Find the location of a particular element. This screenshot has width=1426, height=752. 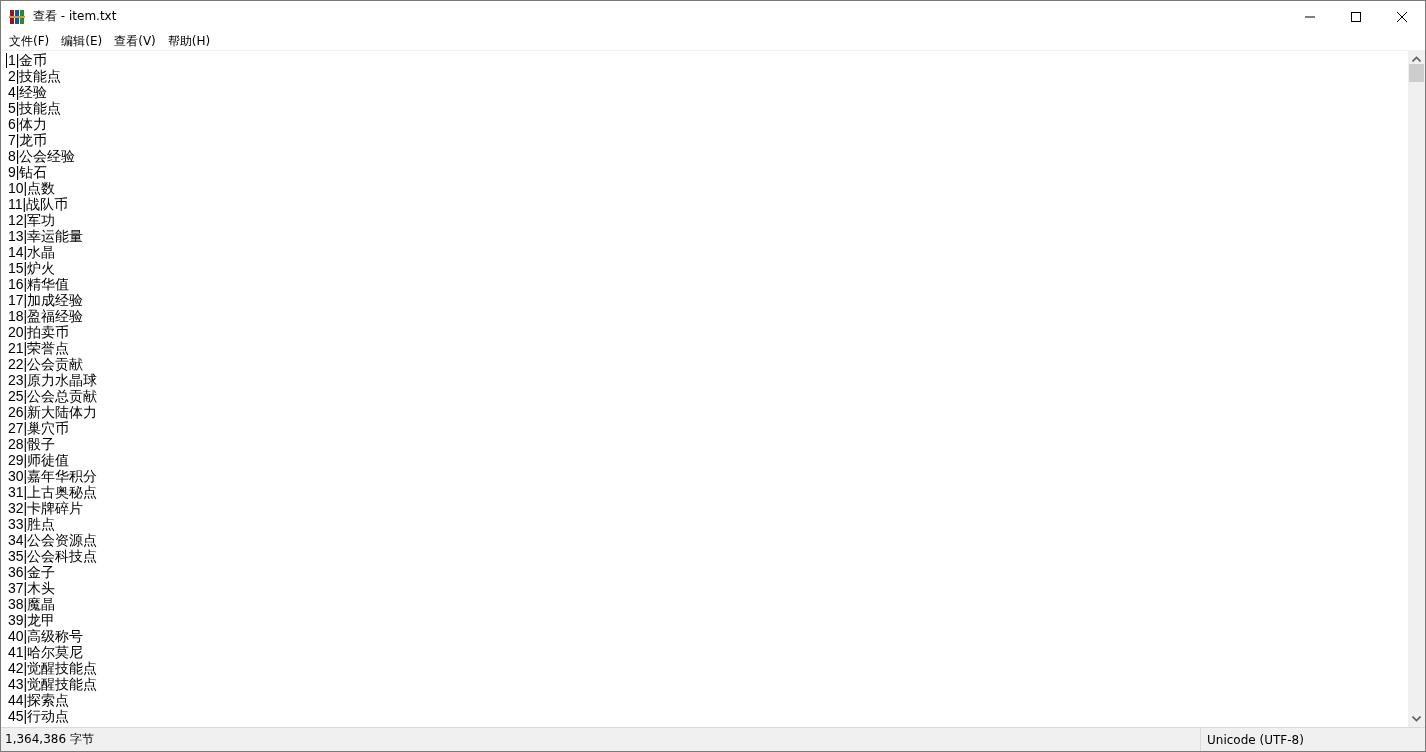

text-line: 36|金子 is located at coordinates (32, 572).